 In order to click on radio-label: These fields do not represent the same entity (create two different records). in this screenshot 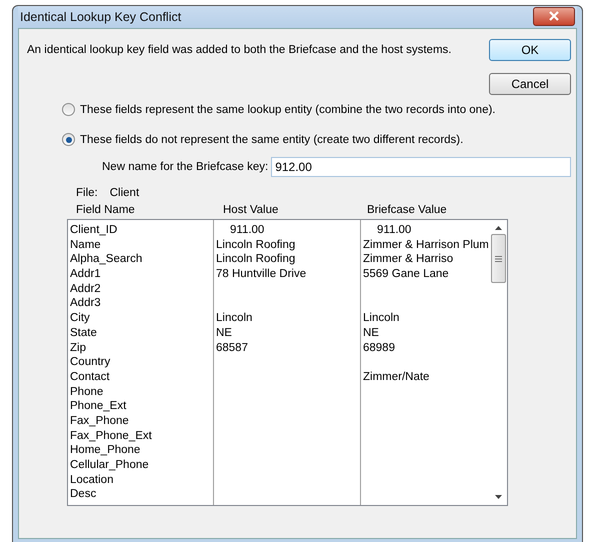, I will do `click(272, 140)`.